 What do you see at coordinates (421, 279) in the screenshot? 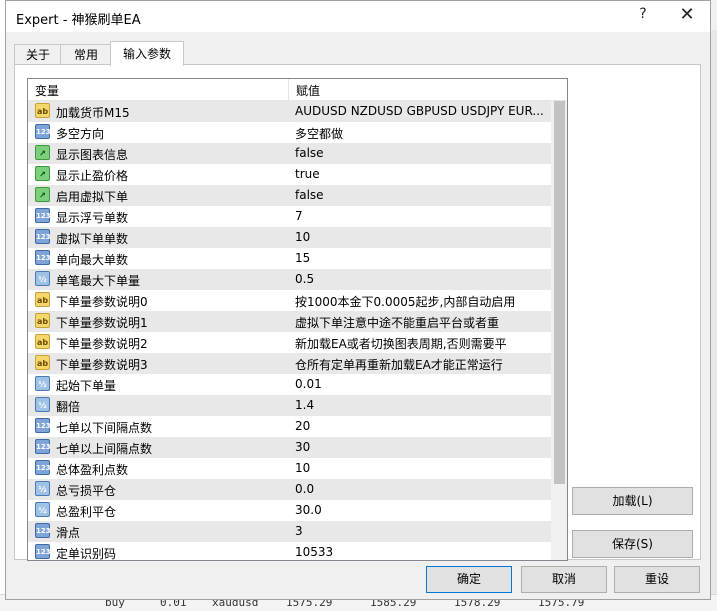
I see `parameter-value: 0.5` at bounding box center [421, 279].